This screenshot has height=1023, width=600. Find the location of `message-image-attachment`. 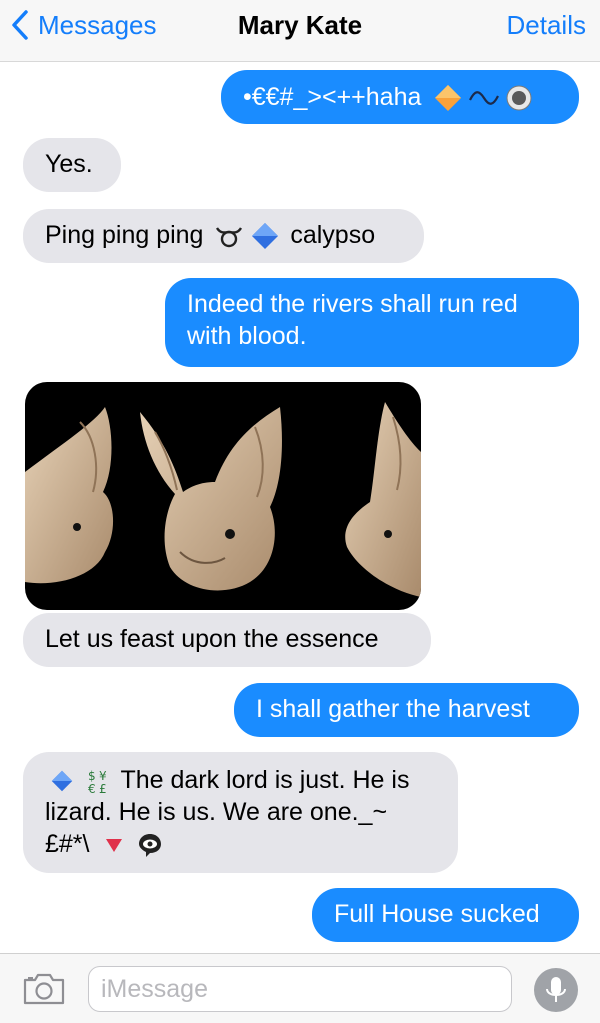

message-image-attachment is located at coordinates (223, 496).